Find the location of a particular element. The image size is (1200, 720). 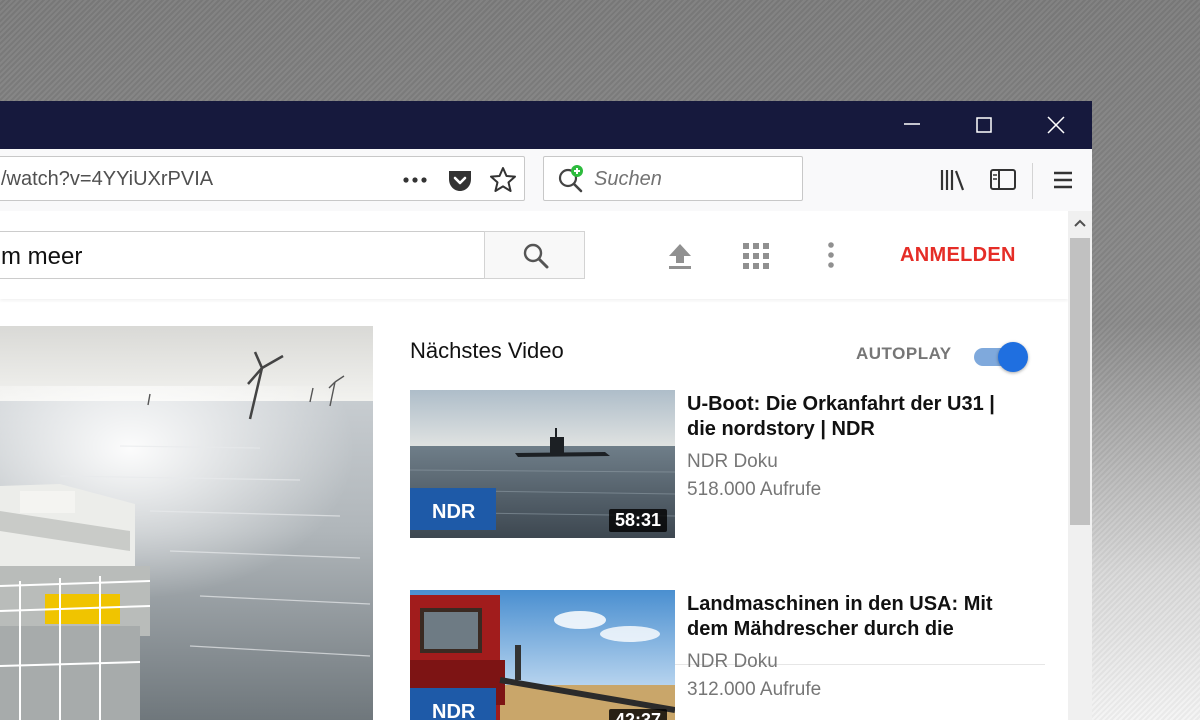

close-icon is located at coordinates (1056, 125).